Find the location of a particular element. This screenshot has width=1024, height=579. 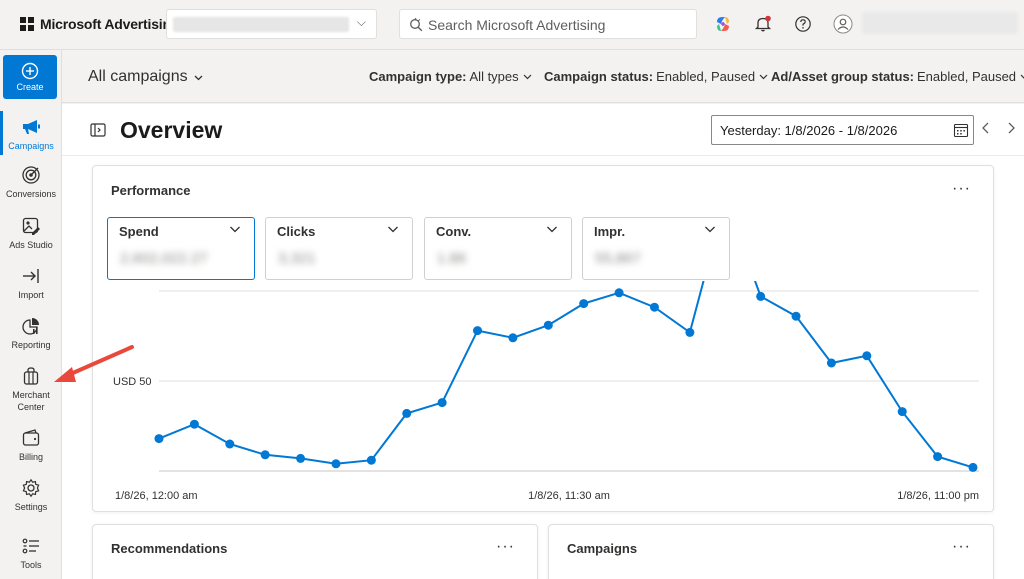

nav-label: Reporting is located at coordinates (31, 345).